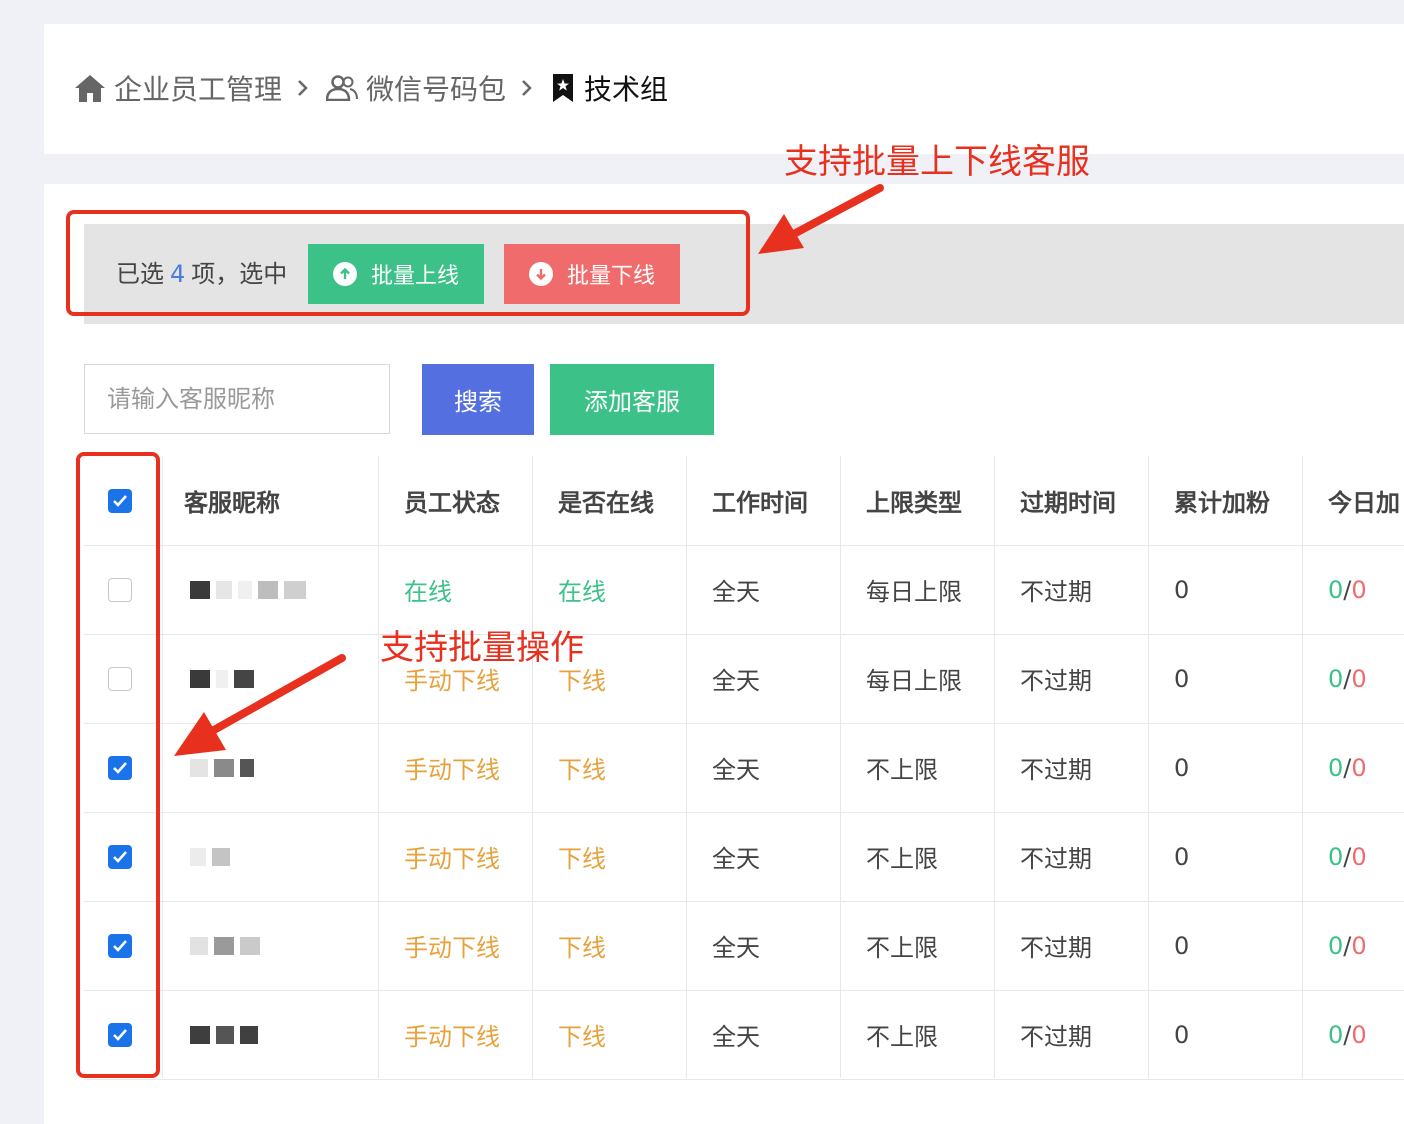 Image resolution: width=1404 pixels, height=1124 pixels. I want to click on table-row: 在线 在线 全天 每日上限 不过期 0 0/0, so click(744, 590).